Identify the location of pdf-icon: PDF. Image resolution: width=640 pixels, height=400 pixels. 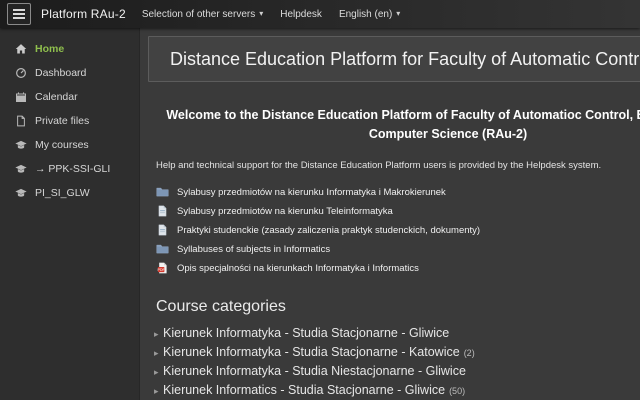
(162, 268).